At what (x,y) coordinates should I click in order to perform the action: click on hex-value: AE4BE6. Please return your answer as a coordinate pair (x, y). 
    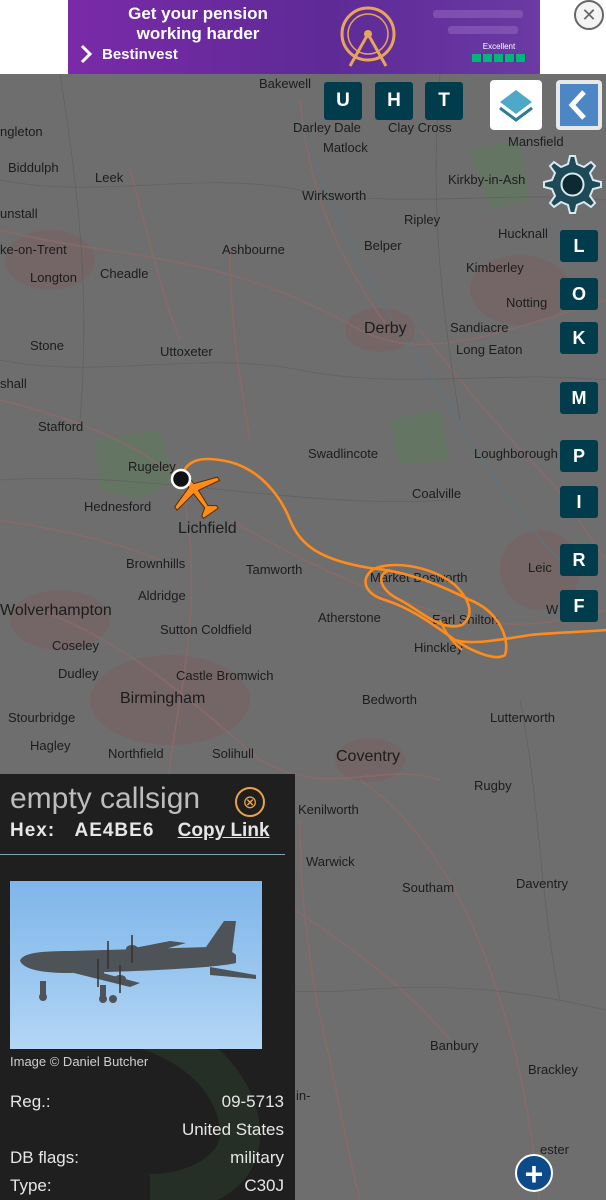
    Looking at the image, I should click on (114, 830).